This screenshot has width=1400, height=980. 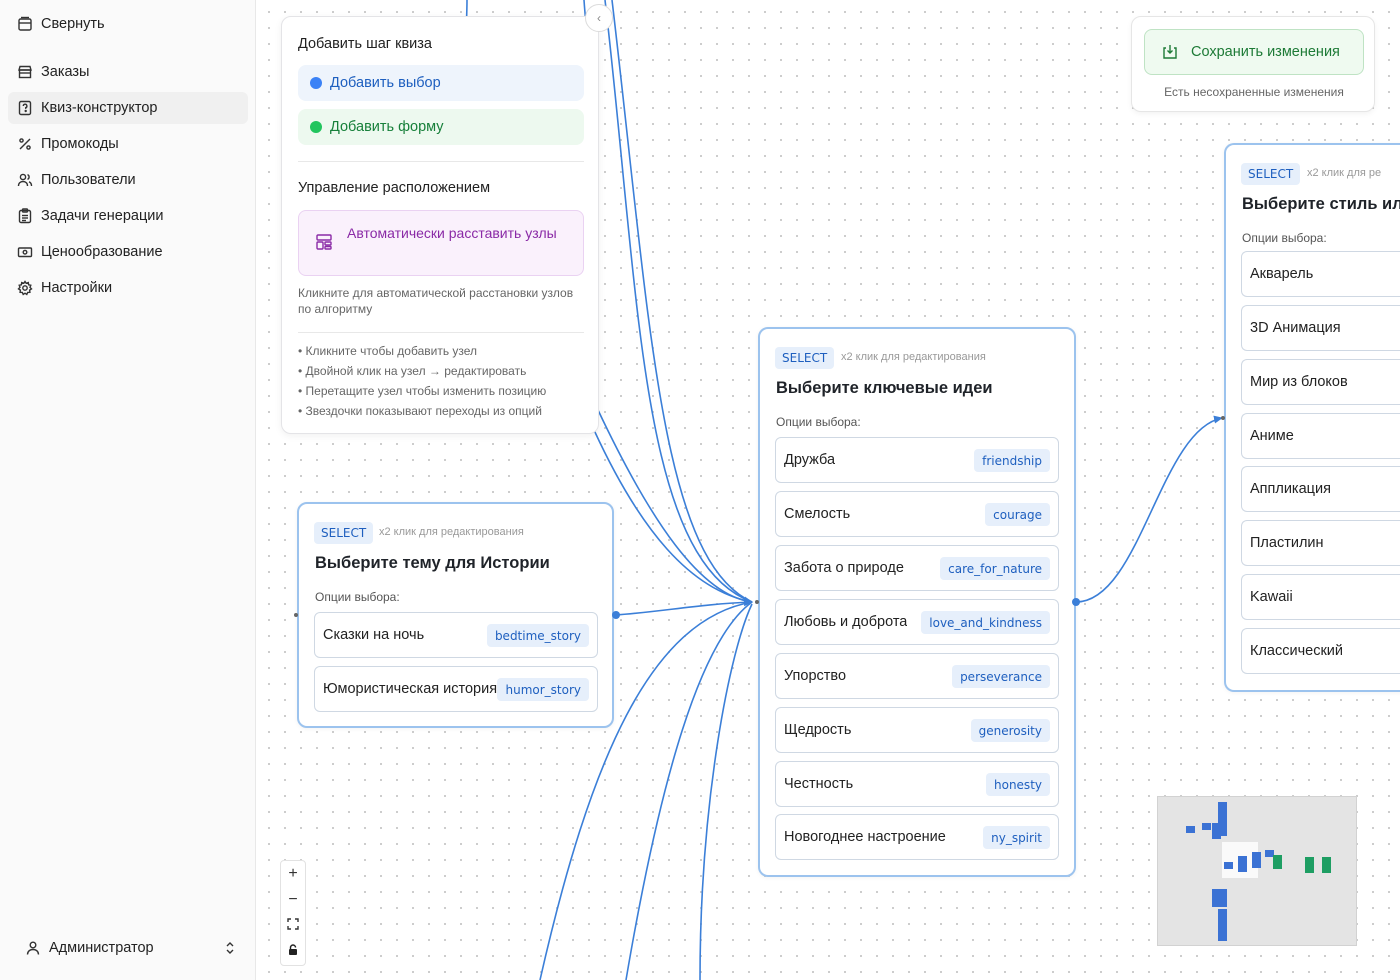 I want to click on unsaved-changes-note: Есть несохраненные изменения, so click(x=1254, y=92).